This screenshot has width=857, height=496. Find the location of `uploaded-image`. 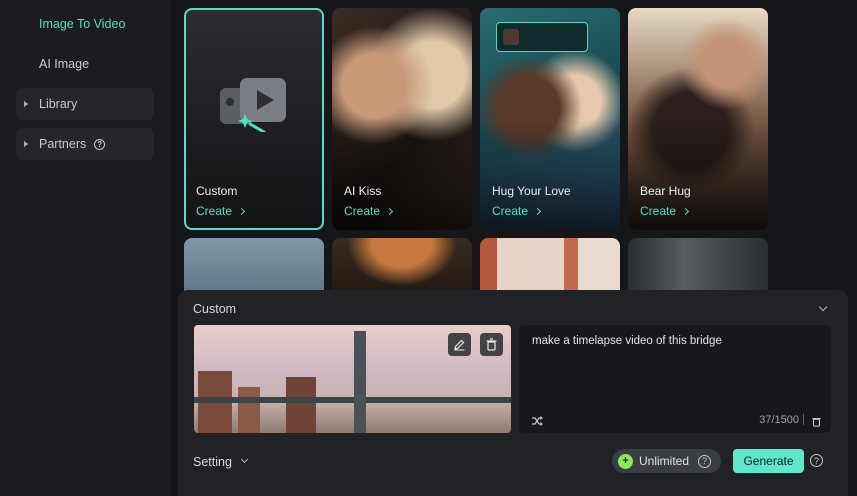

uploaded-image is located at coordinates (352, 379).